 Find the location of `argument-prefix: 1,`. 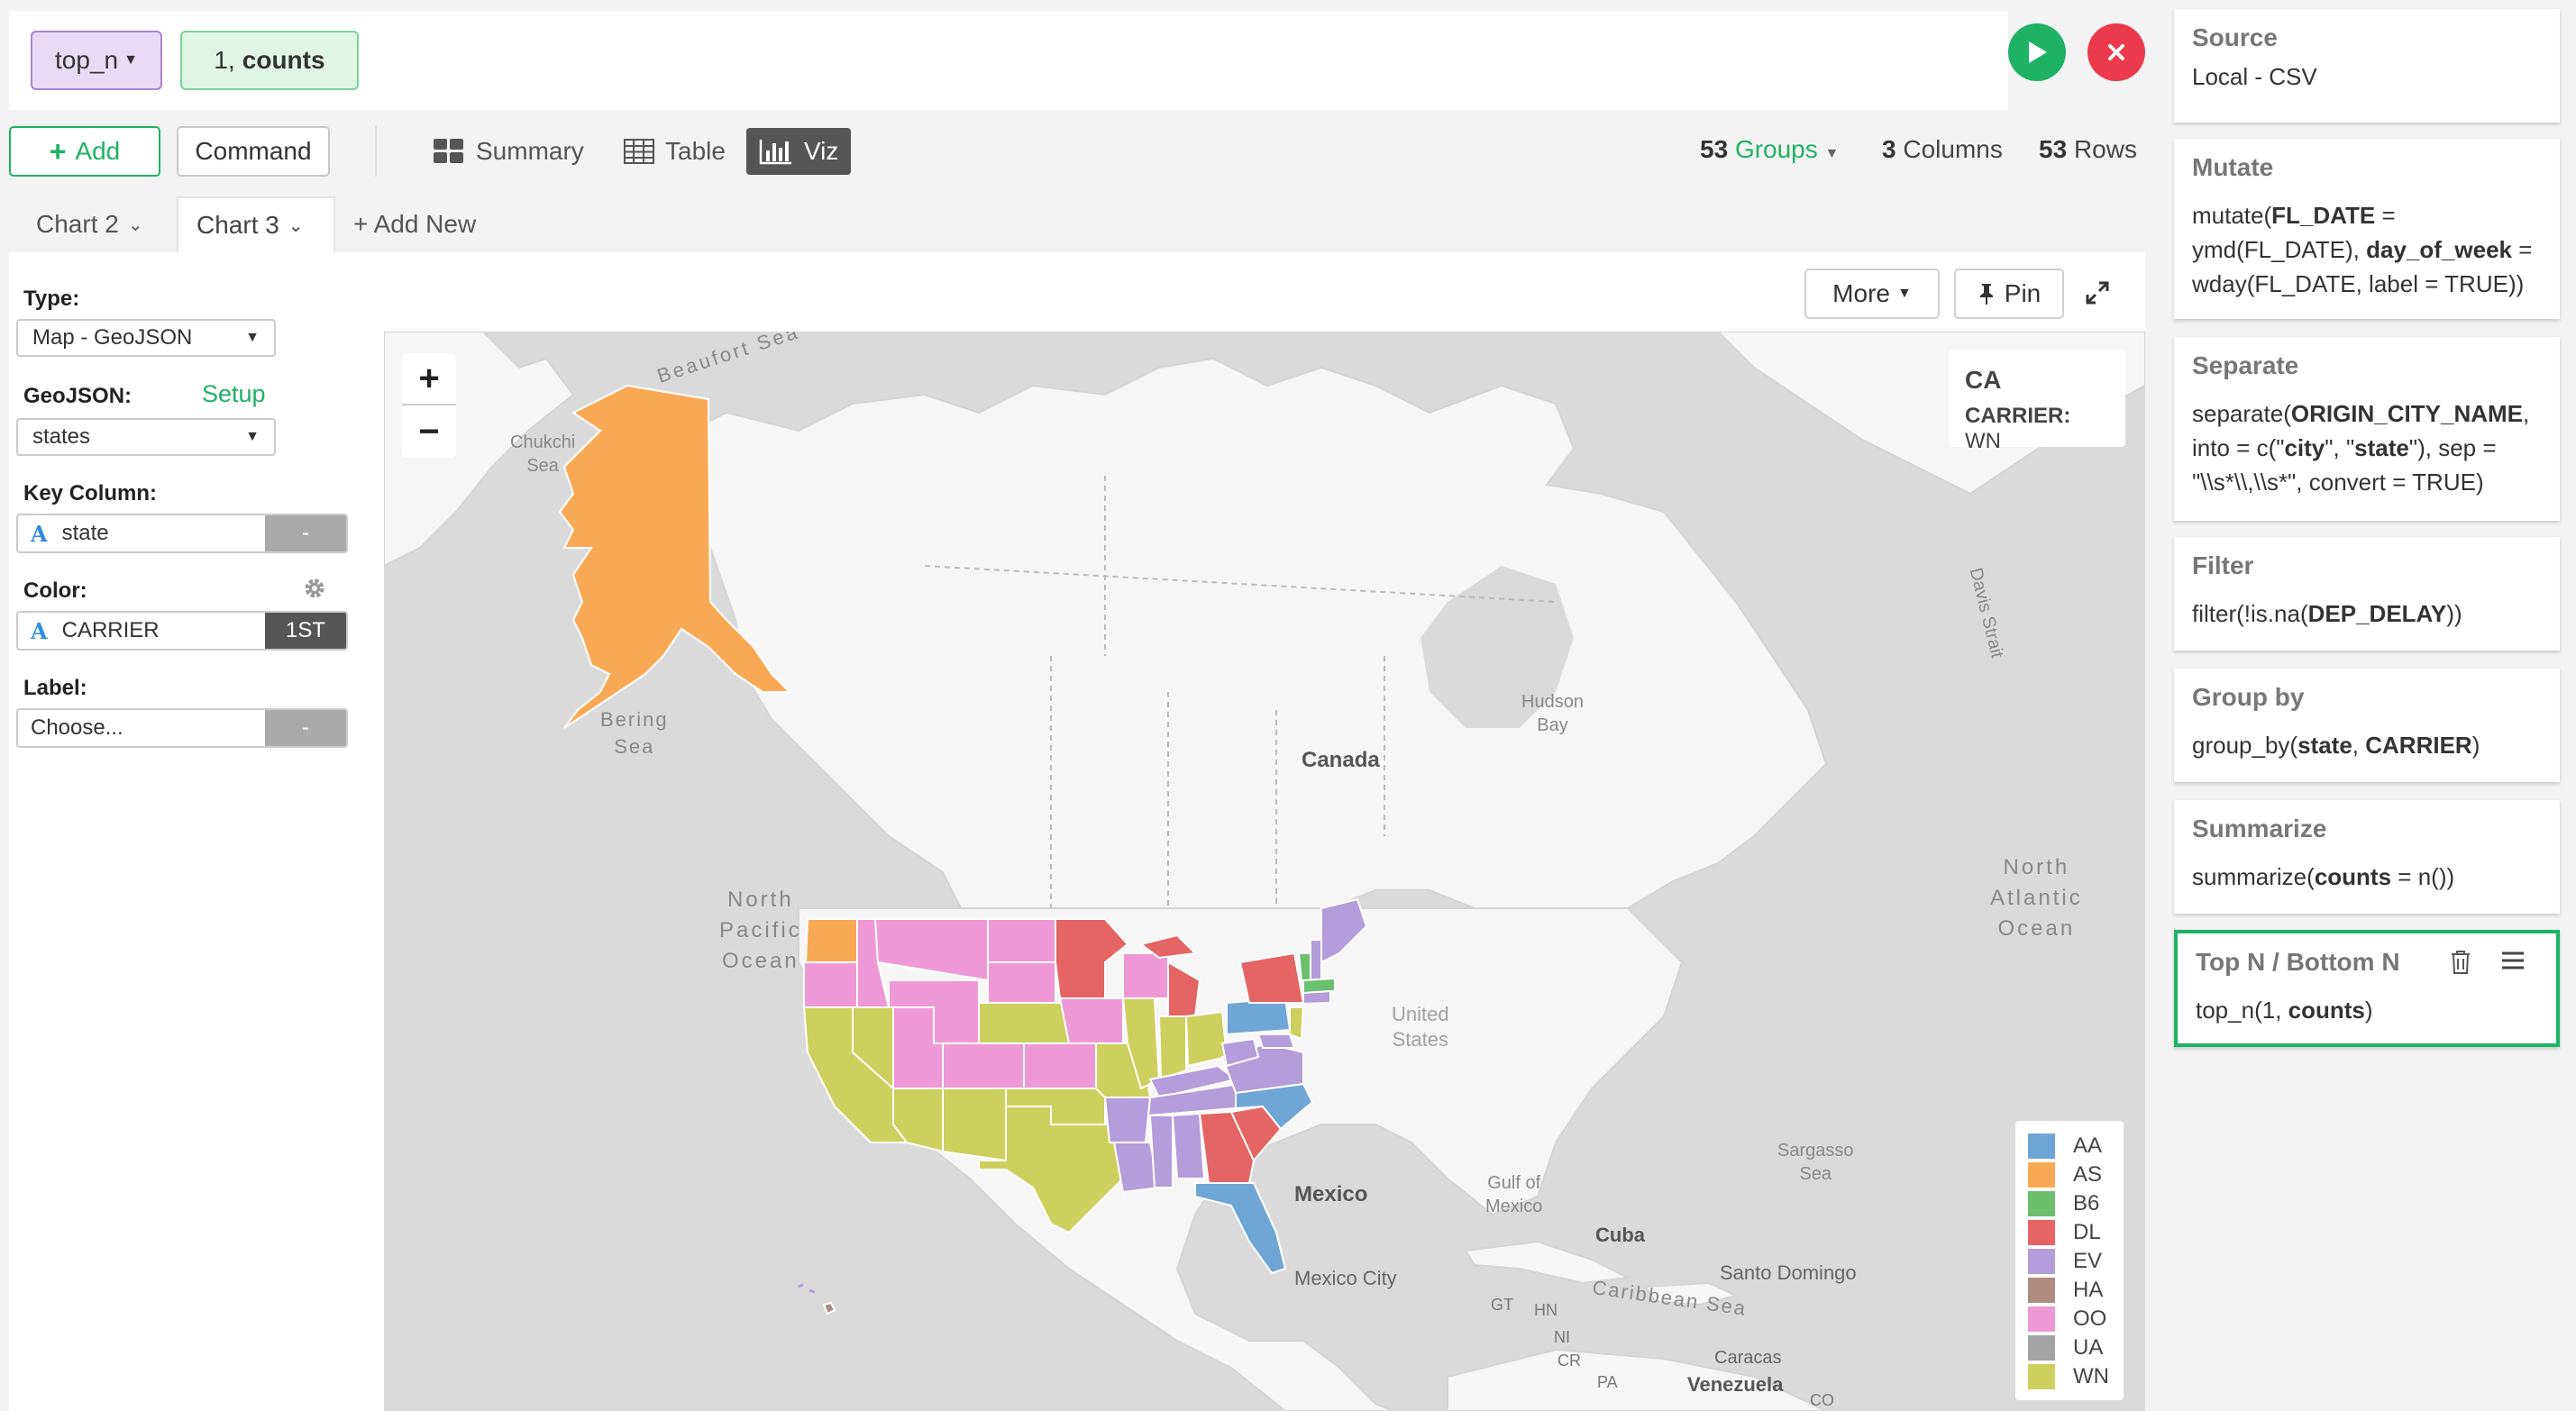

argument-prefix: 1, is located at coordinates (224, 60).